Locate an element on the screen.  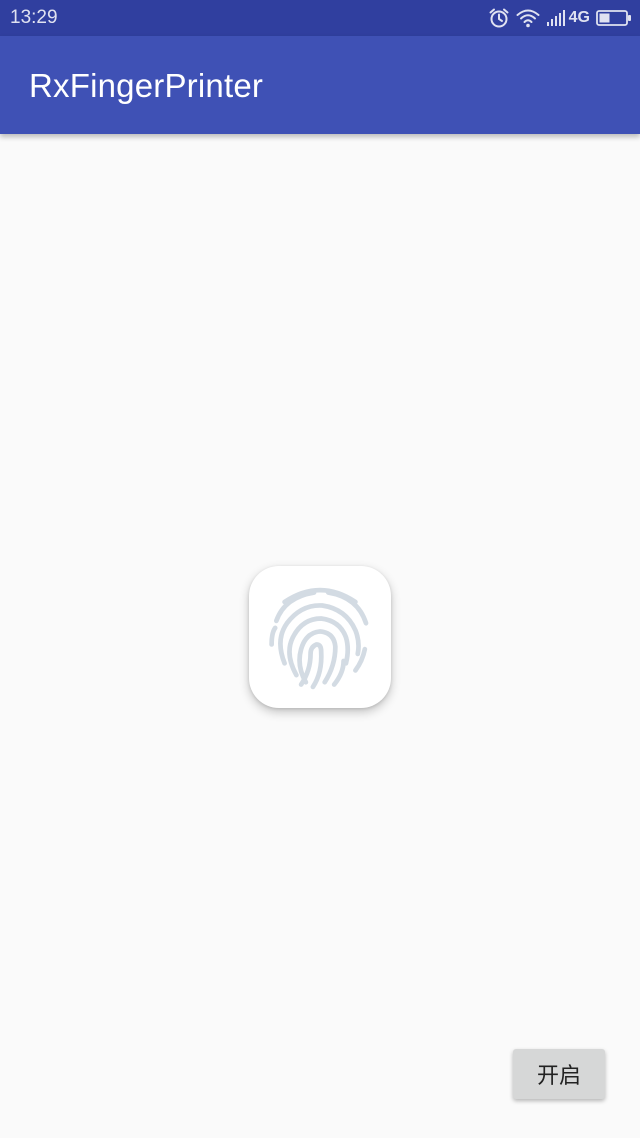
alarm-icon is located at coordinates (499, 18).